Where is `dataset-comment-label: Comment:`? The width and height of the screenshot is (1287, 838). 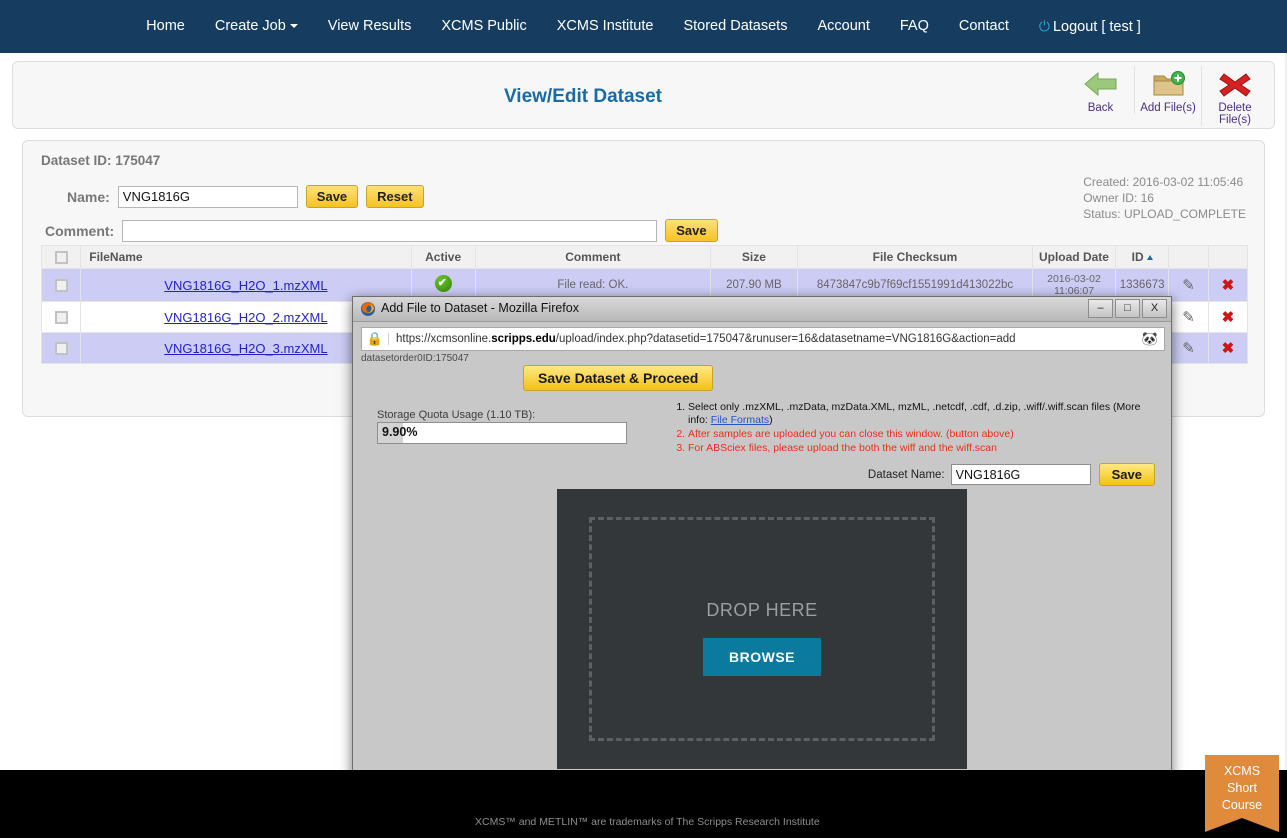 dataset-comment-label: Comment: is located at coordinates (80, 230).